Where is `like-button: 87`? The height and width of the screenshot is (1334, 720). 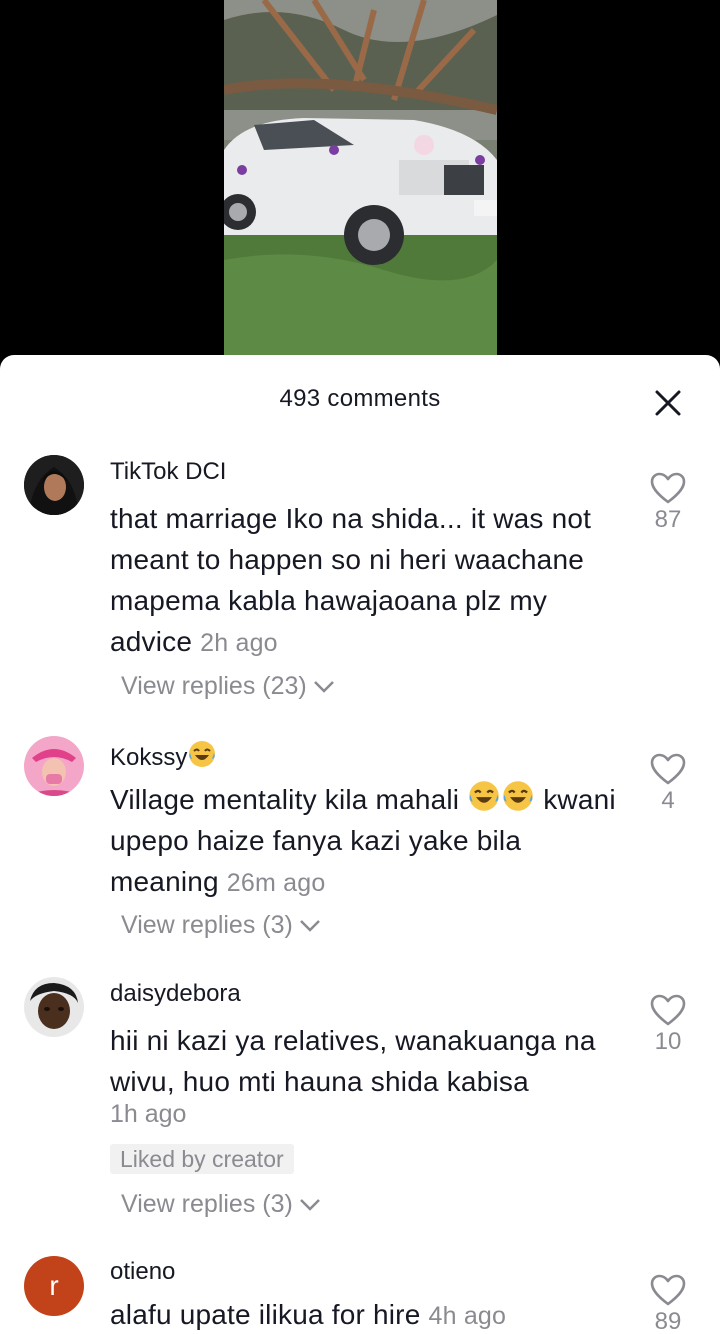 like-button: 87 is located at coordinates (668, 503).